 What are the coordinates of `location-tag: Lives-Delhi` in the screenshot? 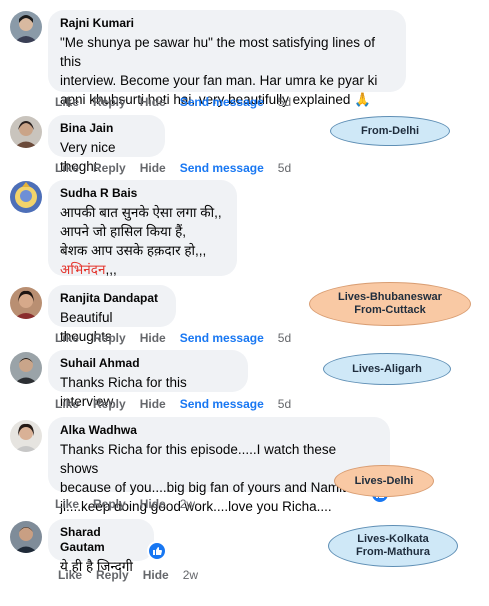 It's located at (384, 481).